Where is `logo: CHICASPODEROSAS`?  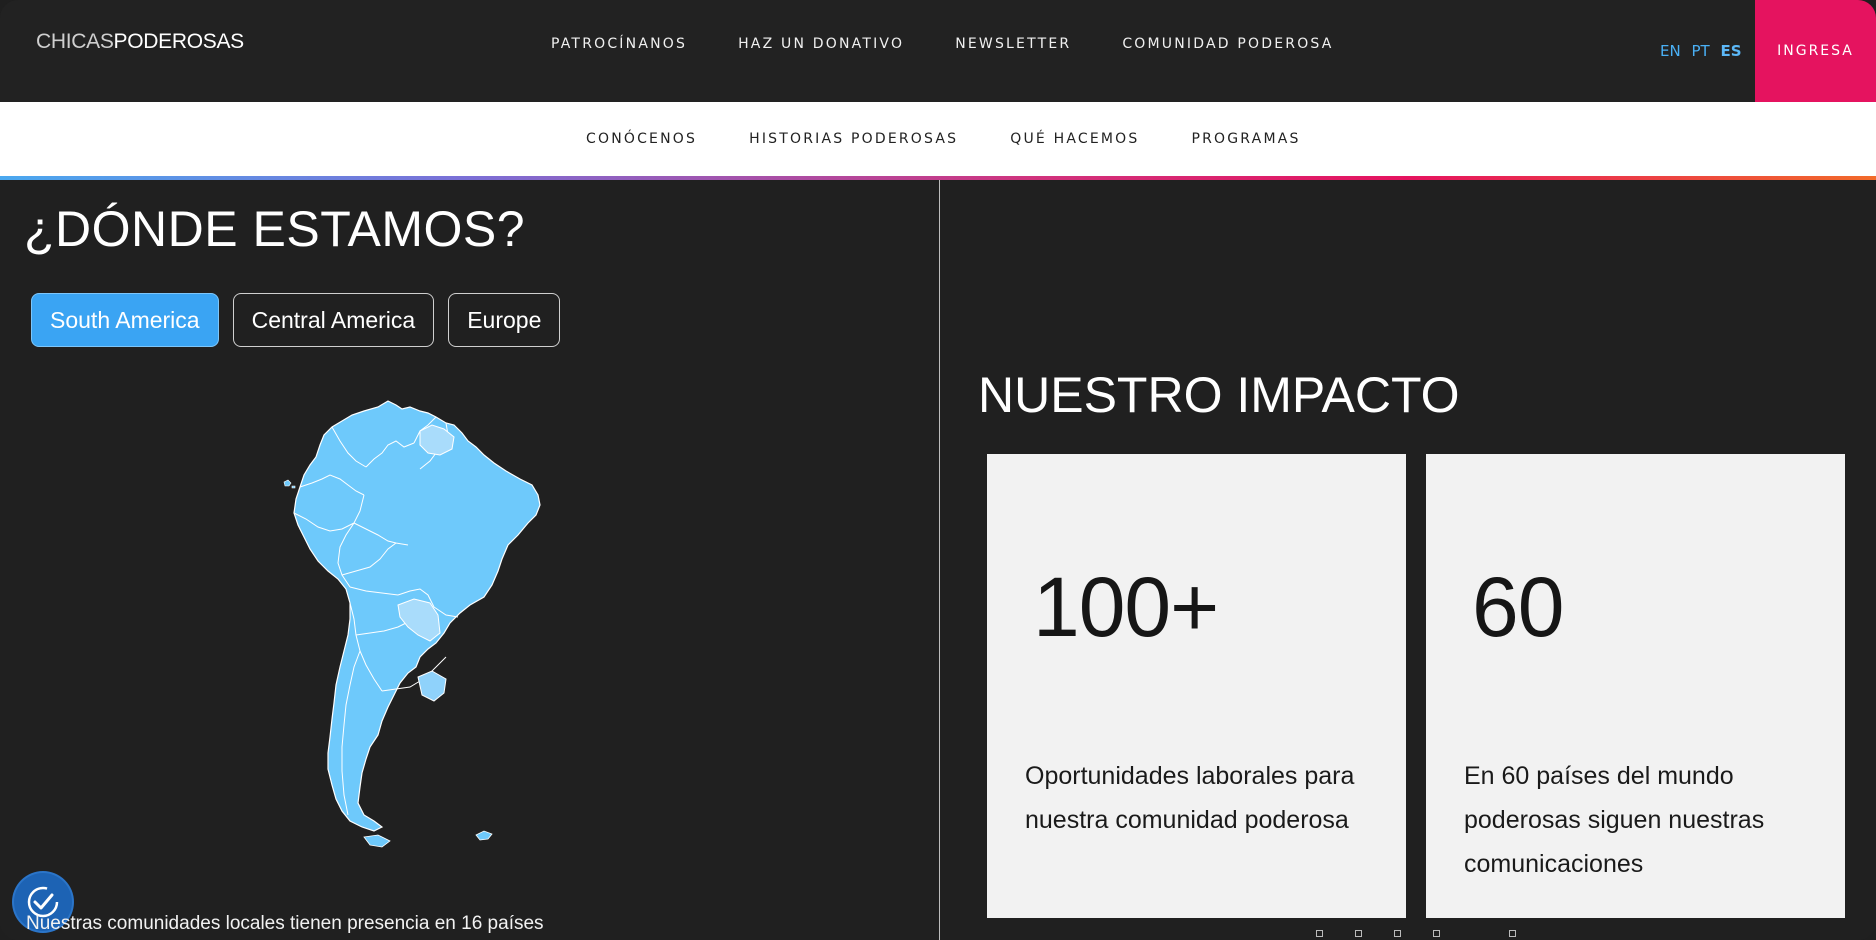 logo: CHICASPODEROSAS is located at coordinates (140, 42).